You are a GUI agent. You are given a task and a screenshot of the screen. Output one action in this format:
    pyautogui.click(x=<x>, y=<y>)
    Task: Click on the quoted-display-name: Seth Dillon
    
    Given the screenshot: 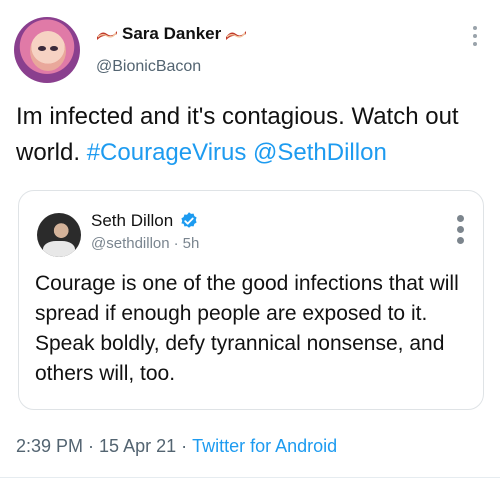 What is the action you would take?
    pyautogui.click(x=132, y=221)
    